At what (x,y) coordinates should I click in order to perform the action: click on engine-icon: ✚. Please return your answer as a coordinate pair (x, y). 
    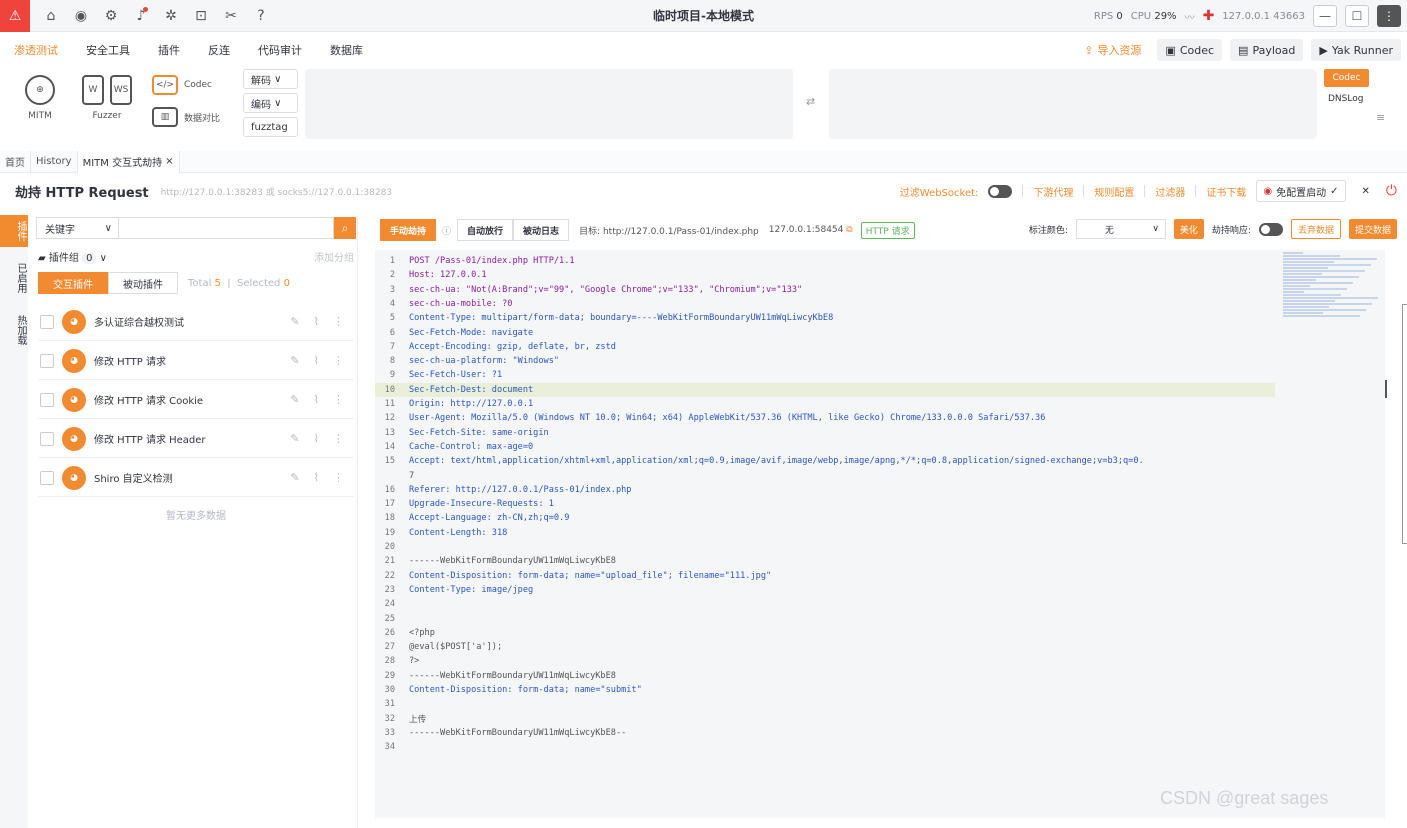
    Looking at the image, I should click on (1209, 16).